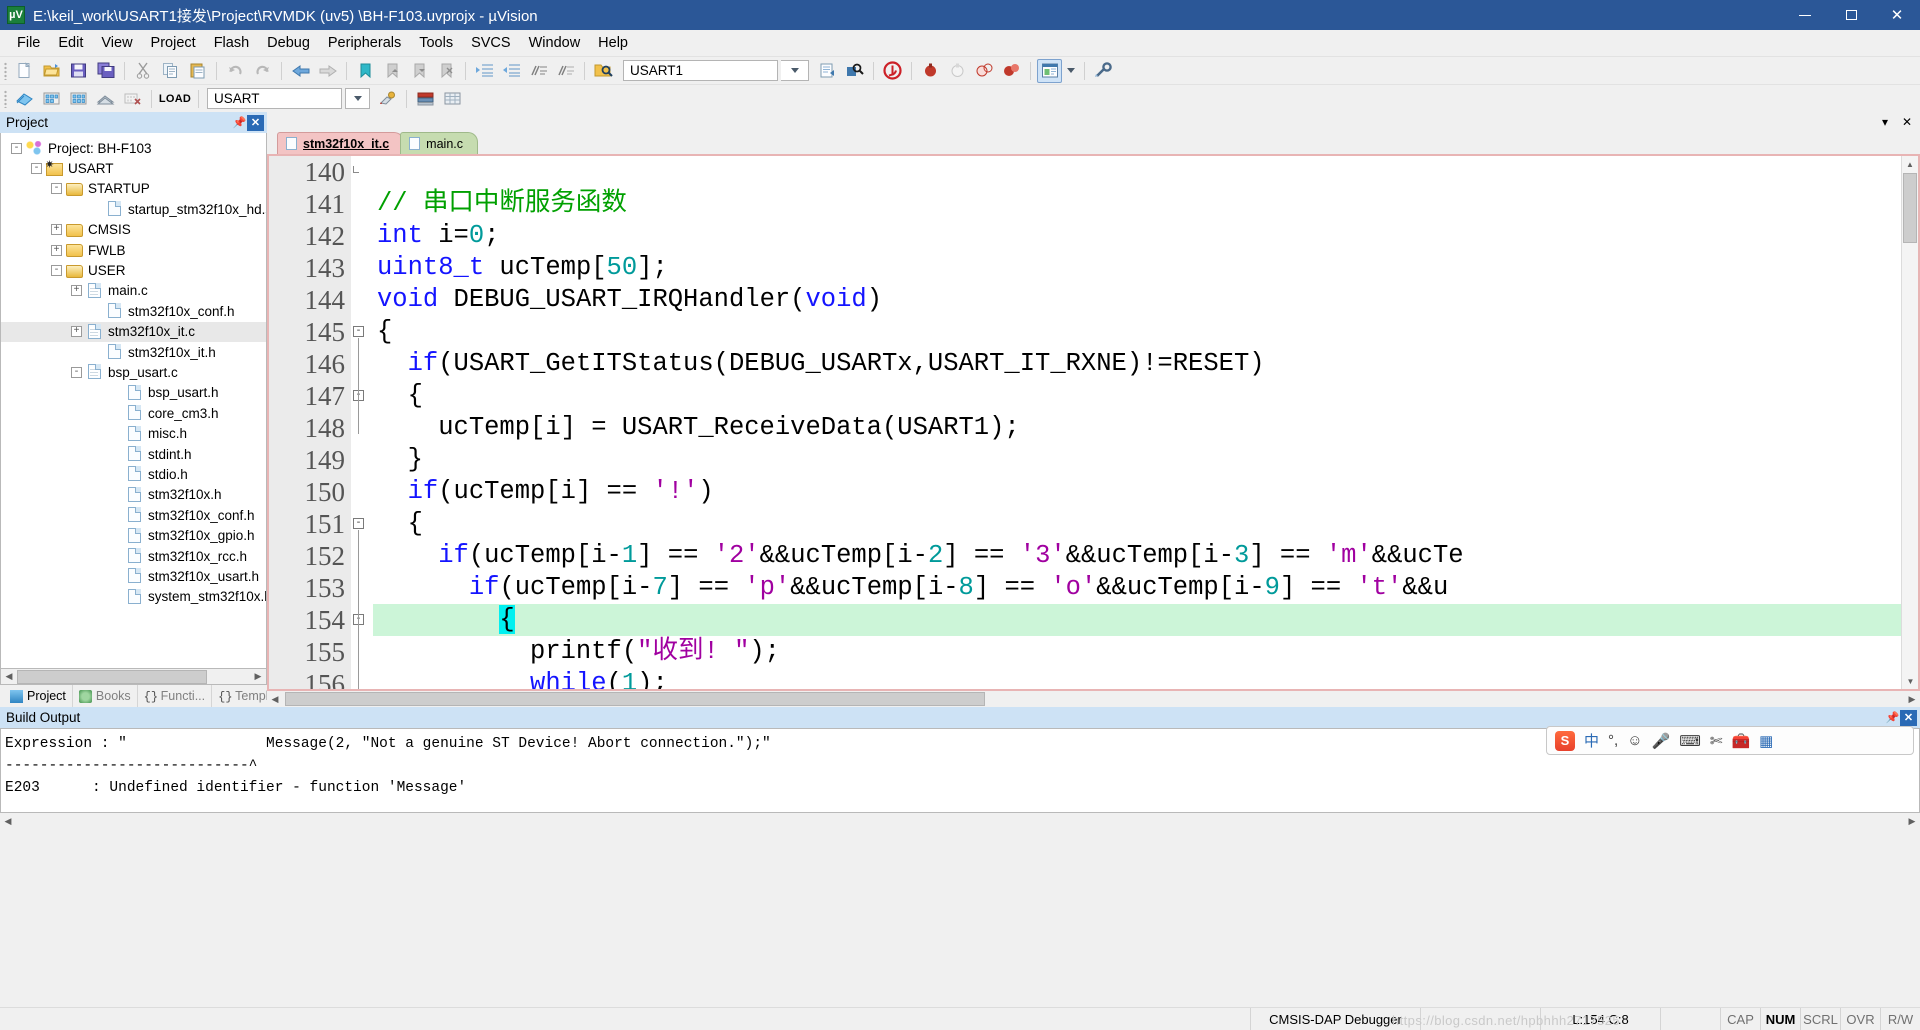  What do you see at coordinates (538, 71) in the screenshot?
I see `comment-button` at bounding box center [538, 71].